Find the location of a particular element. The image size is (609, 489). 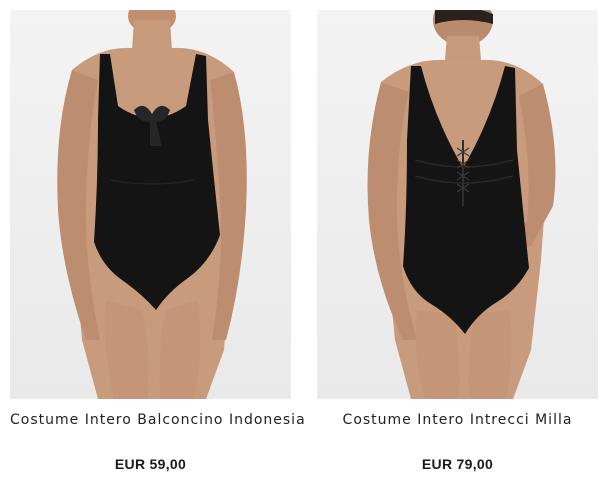

product-price: EUR 59,00 is located at coordinates (150, 464).